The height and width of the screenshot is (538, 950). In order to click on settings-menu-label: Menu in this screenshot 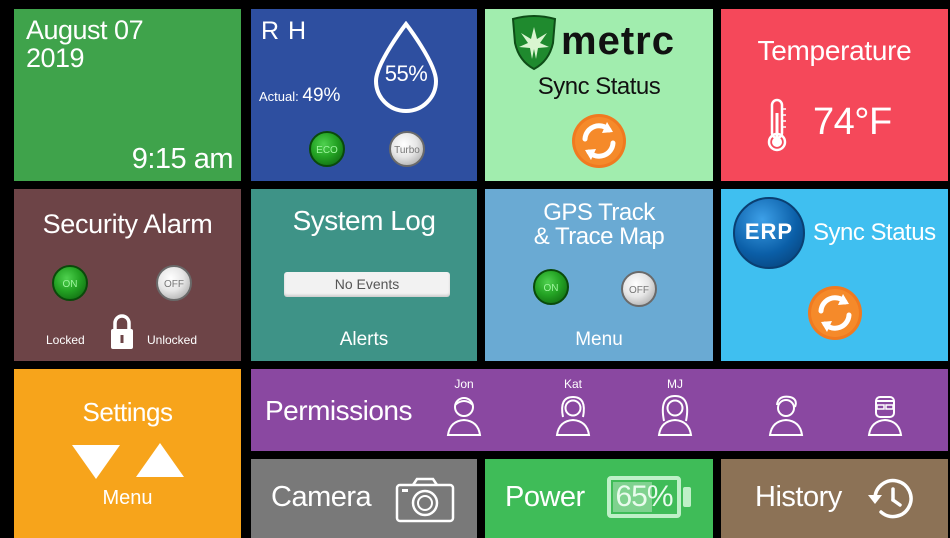, I will do `click(127, 498)`.